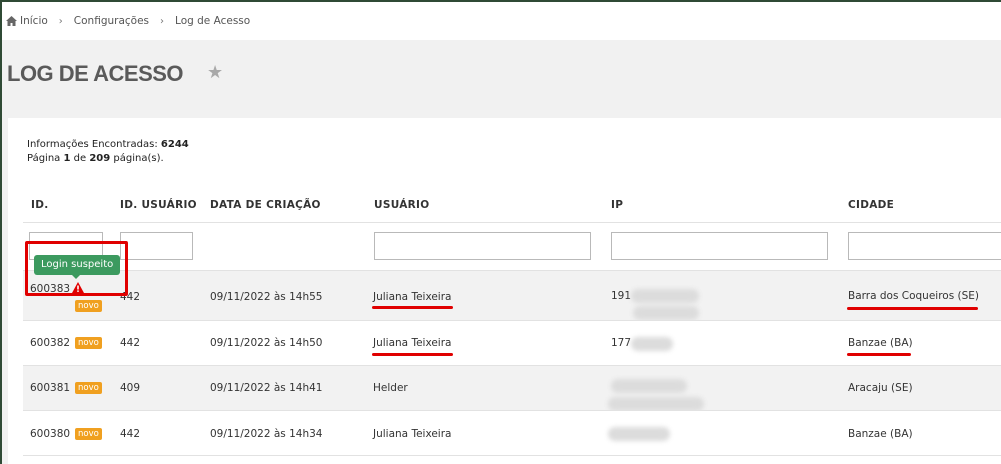  What do you see at coordinates (11, 21) in the screenshot?
I see `home-icon` at bounding box center [11, 21].